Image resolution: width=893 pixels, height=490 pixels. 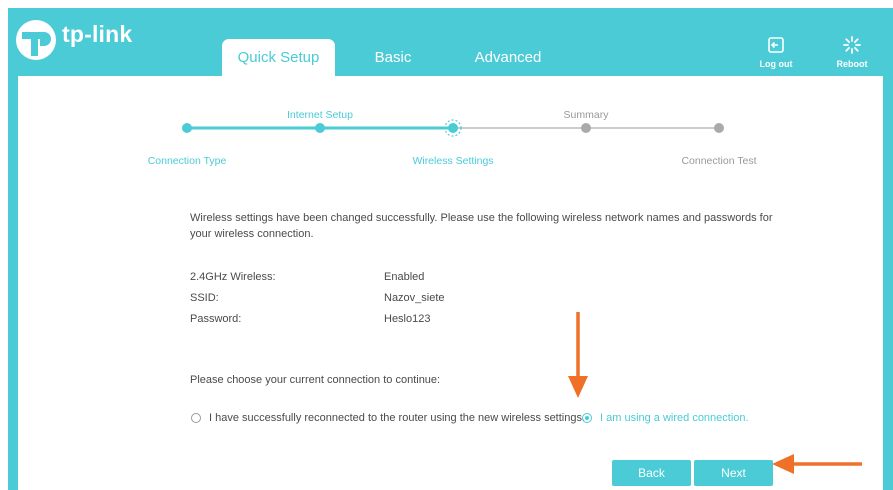 I want to click on info-value: Enabled, so click(x=404, y=277).